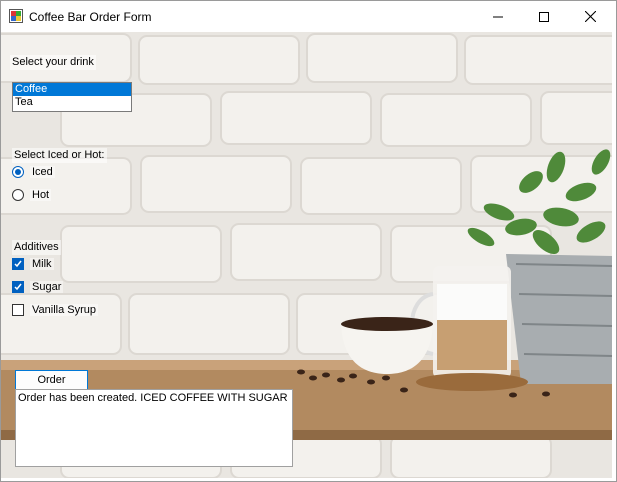 This screenshot has width=617, height=482. Describe the element at coordinates (90, 17) in the screenshot. I see `window-title: Coffee Bar Order Form` at that location.